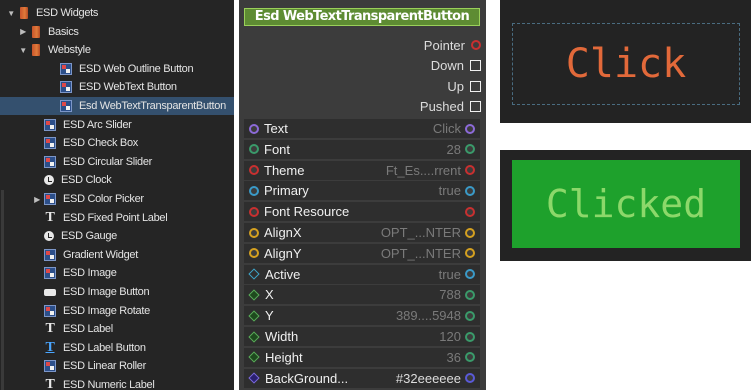 The image size is (751, 390). I want to click on tree-item: ESD Circular Slider, so click(117, 162).